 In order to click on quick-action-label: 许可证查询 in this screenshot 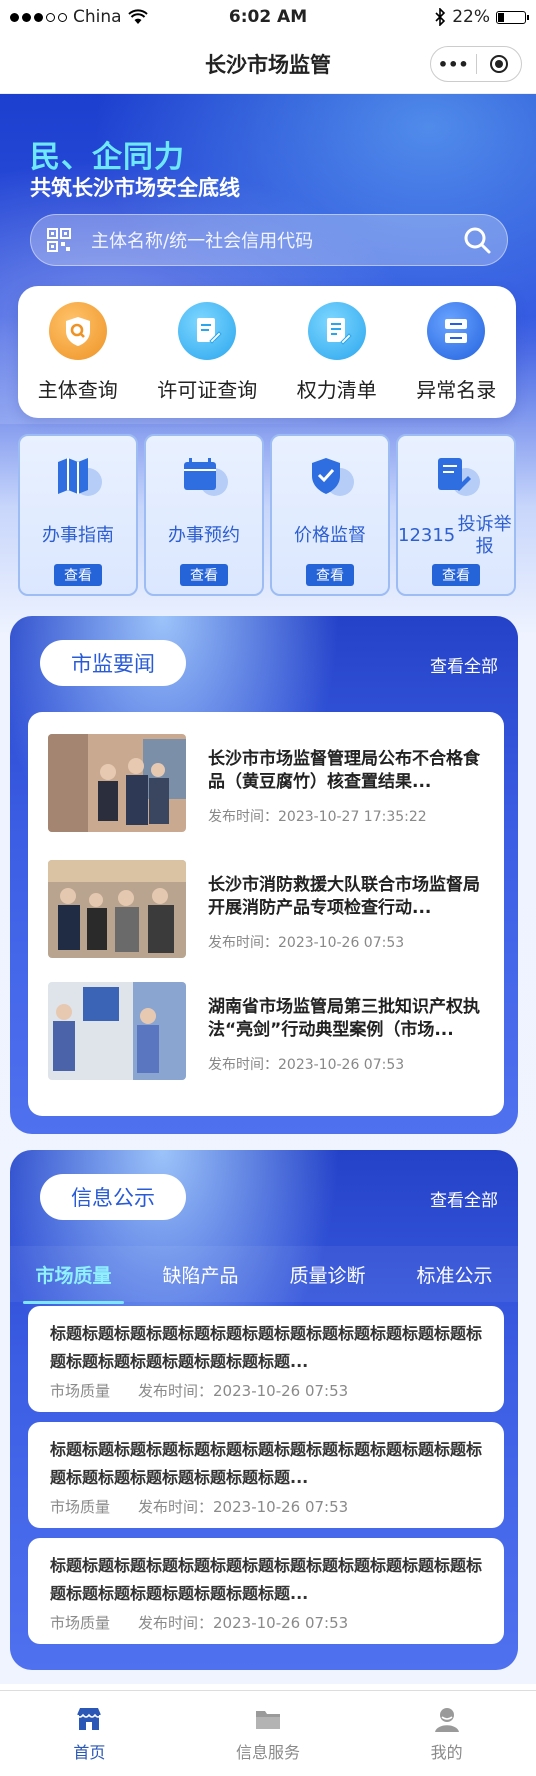, I will do `click(207, 389)`.